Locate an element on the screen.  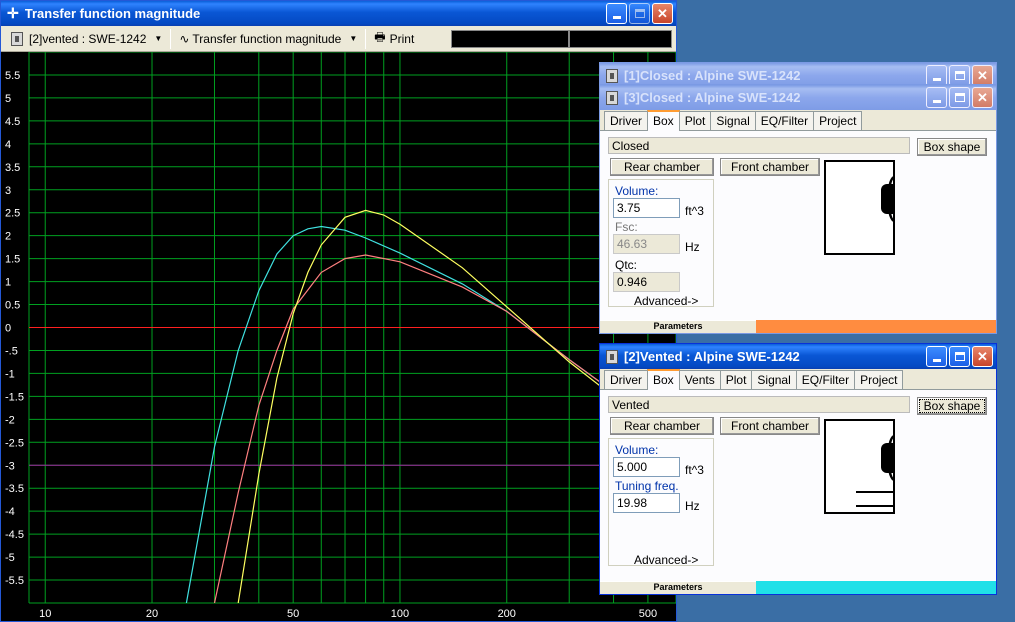
driver-select: [2]vented : SWE-1242 ▼ is located at coordinates (86, 39).